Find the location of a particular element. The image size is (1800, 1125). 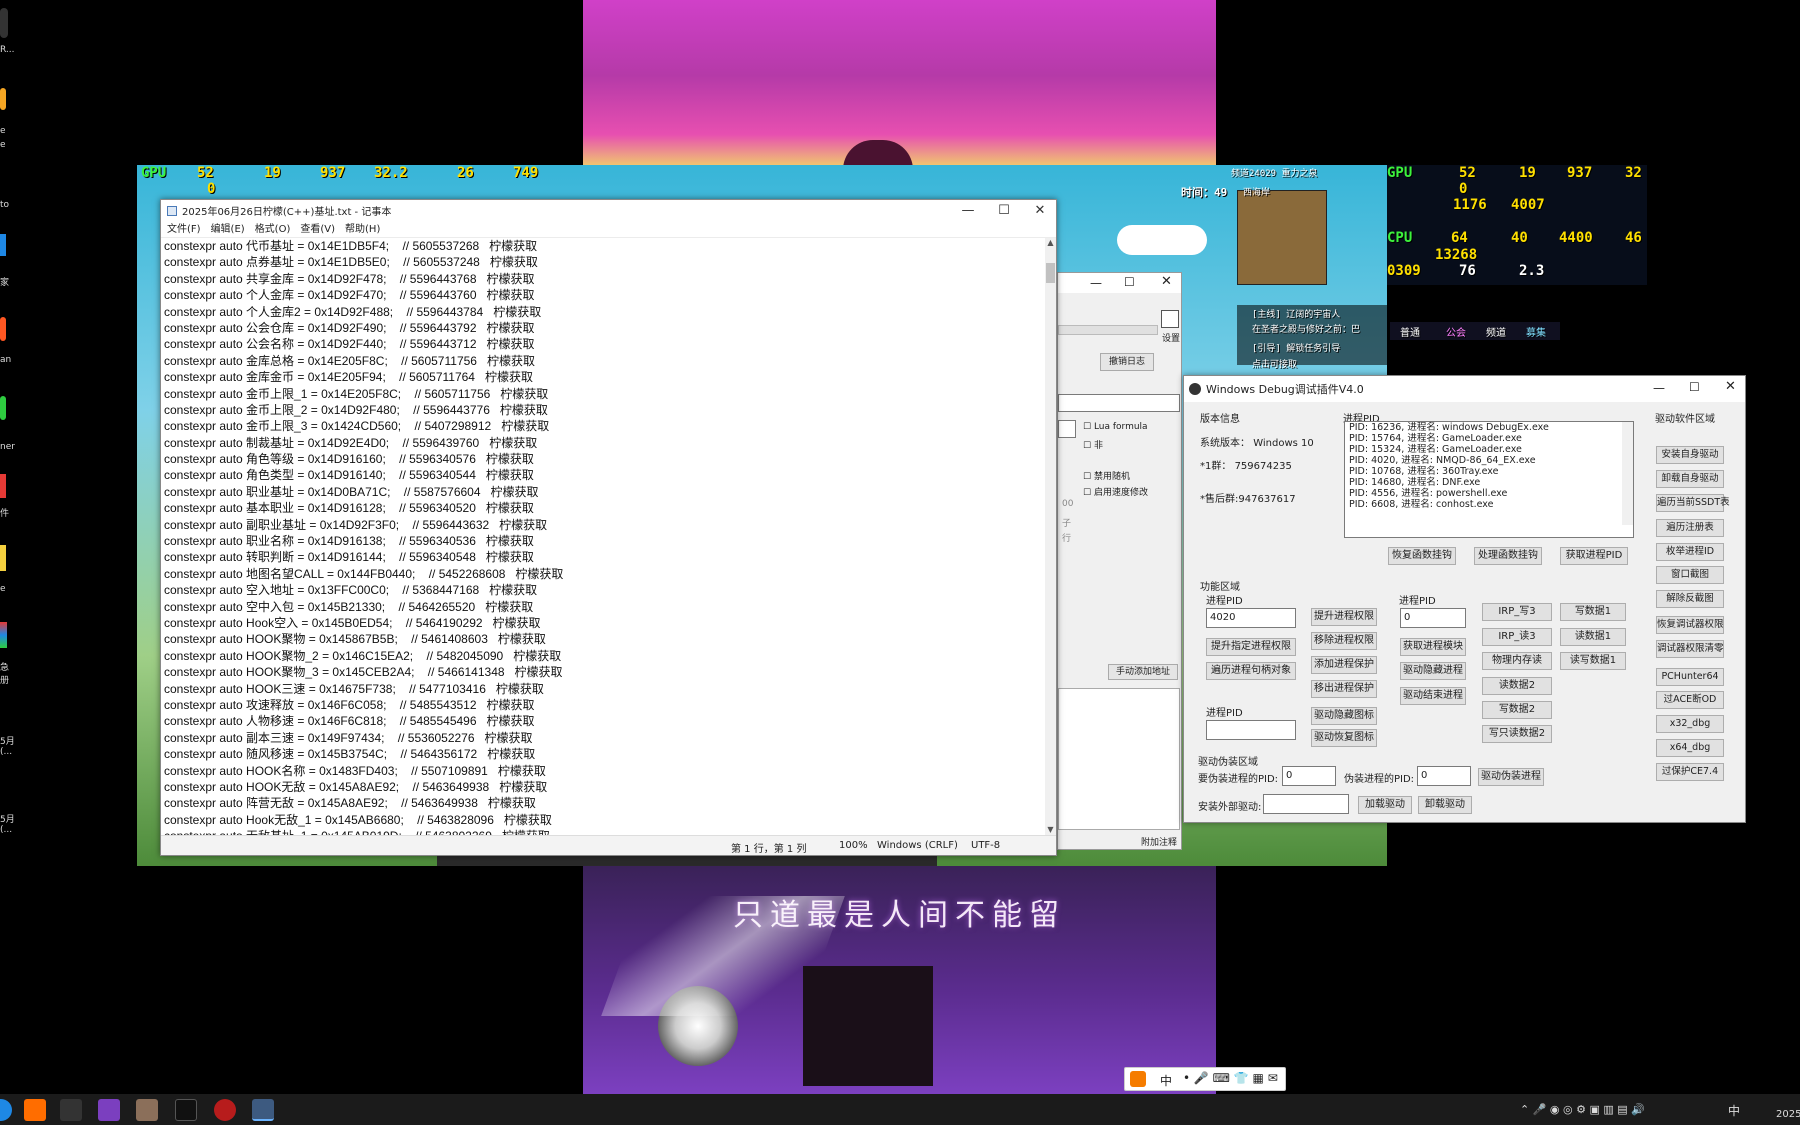

pid-list-item: PID: 4556, 进程名: powershell.exe is located at coordinates (1489, 493).